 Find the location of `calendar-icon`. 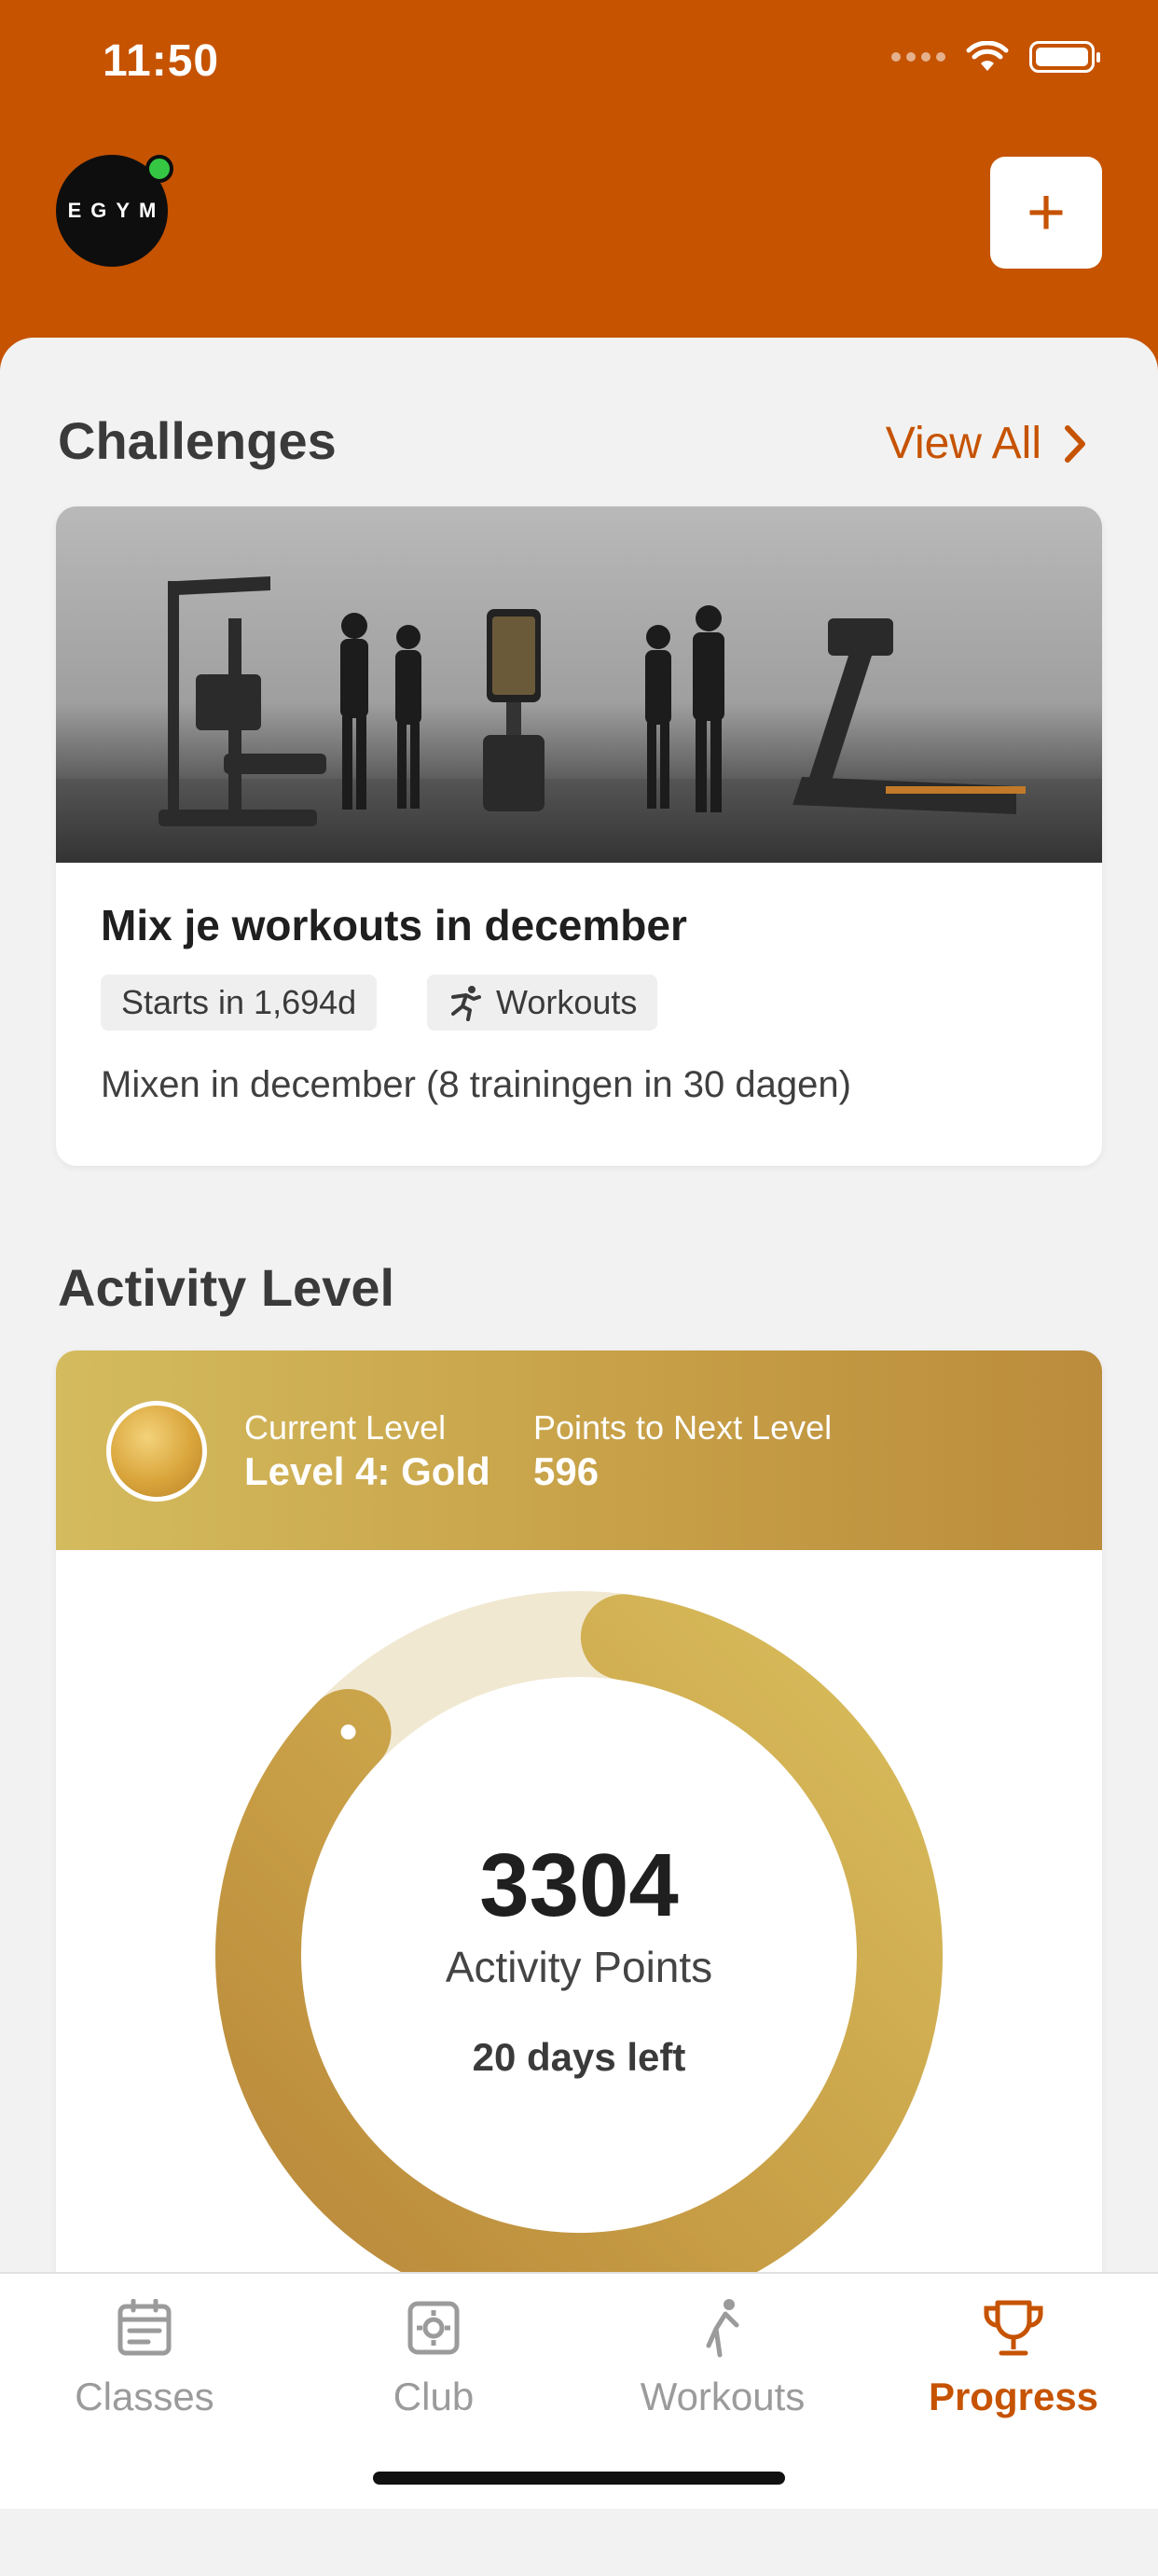

calendar-icon is located at coordinates (145, 2327).